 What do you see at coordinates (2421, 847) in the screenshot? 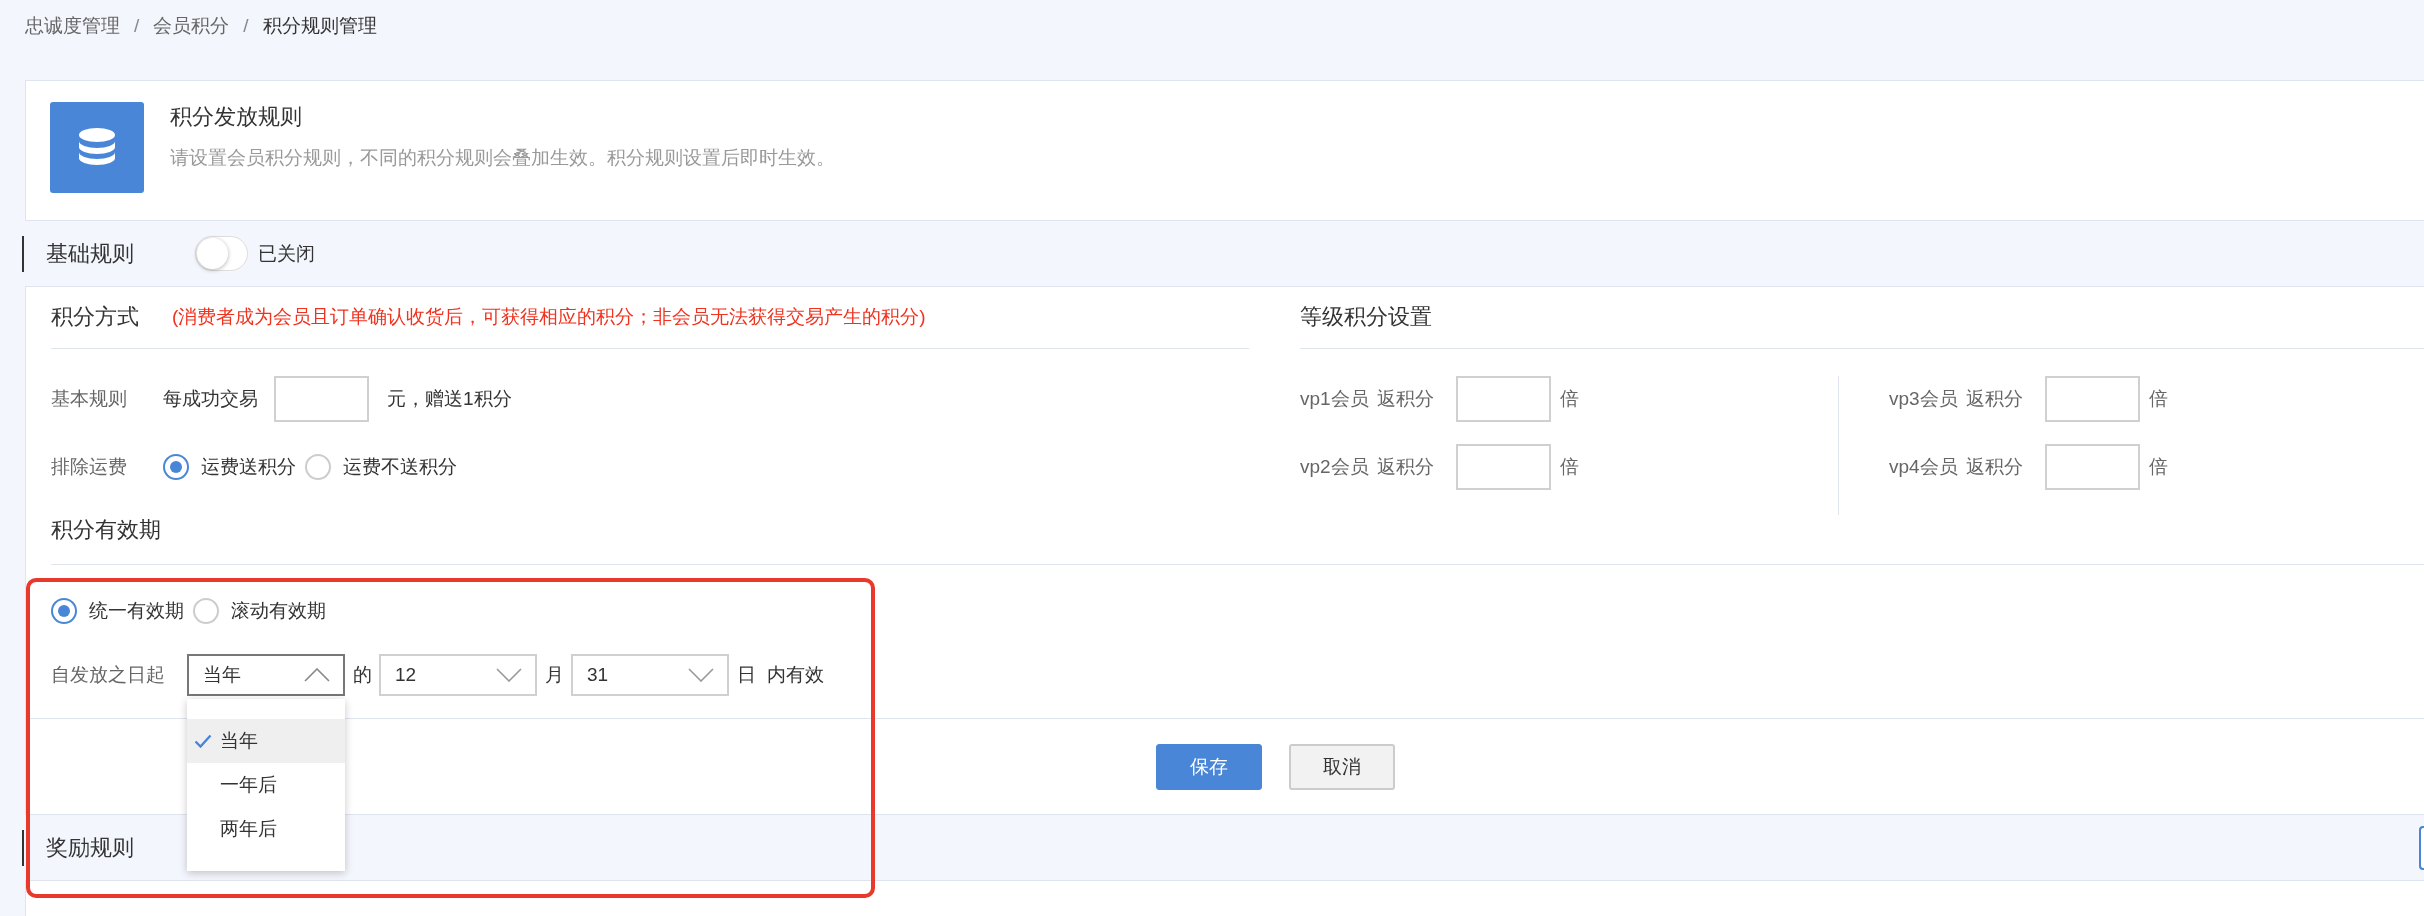
I see `partial-button` at bounding box center [2421, 847].